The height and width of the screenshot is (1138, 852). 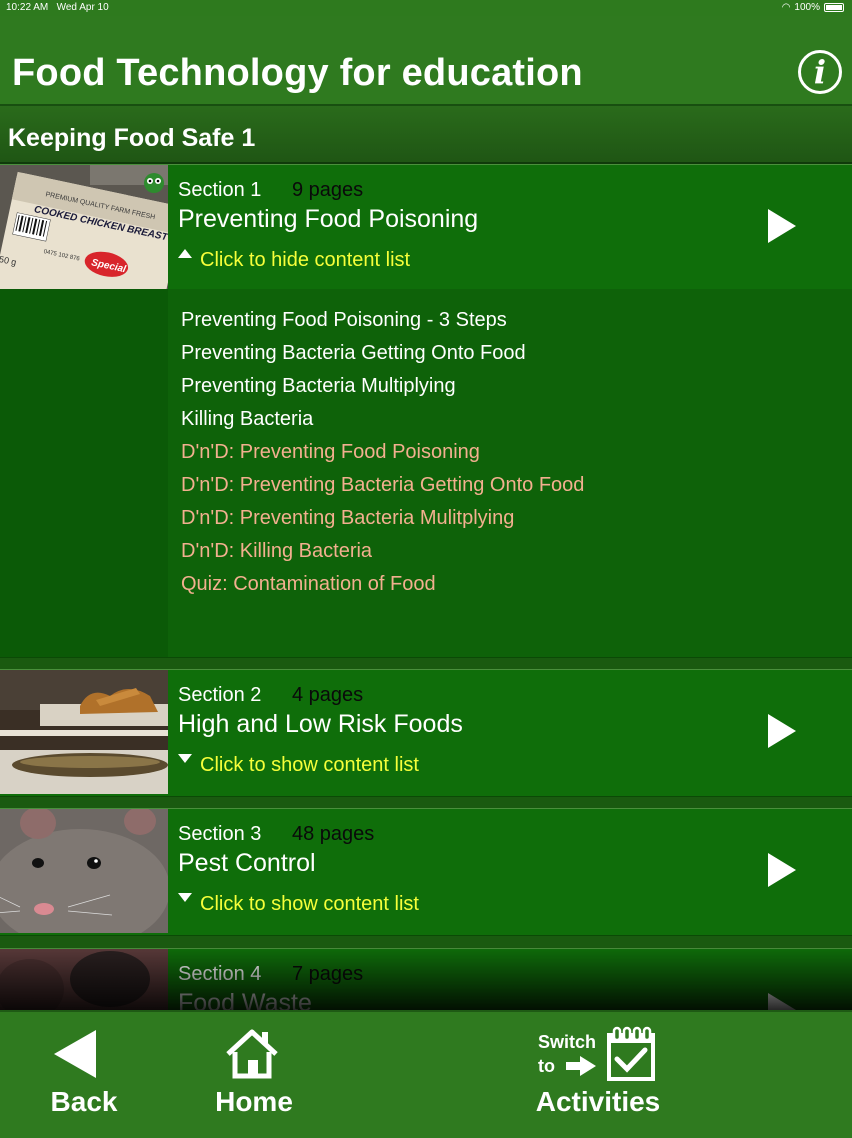 I want to click on battery-icon, so click(x=834, y=7).